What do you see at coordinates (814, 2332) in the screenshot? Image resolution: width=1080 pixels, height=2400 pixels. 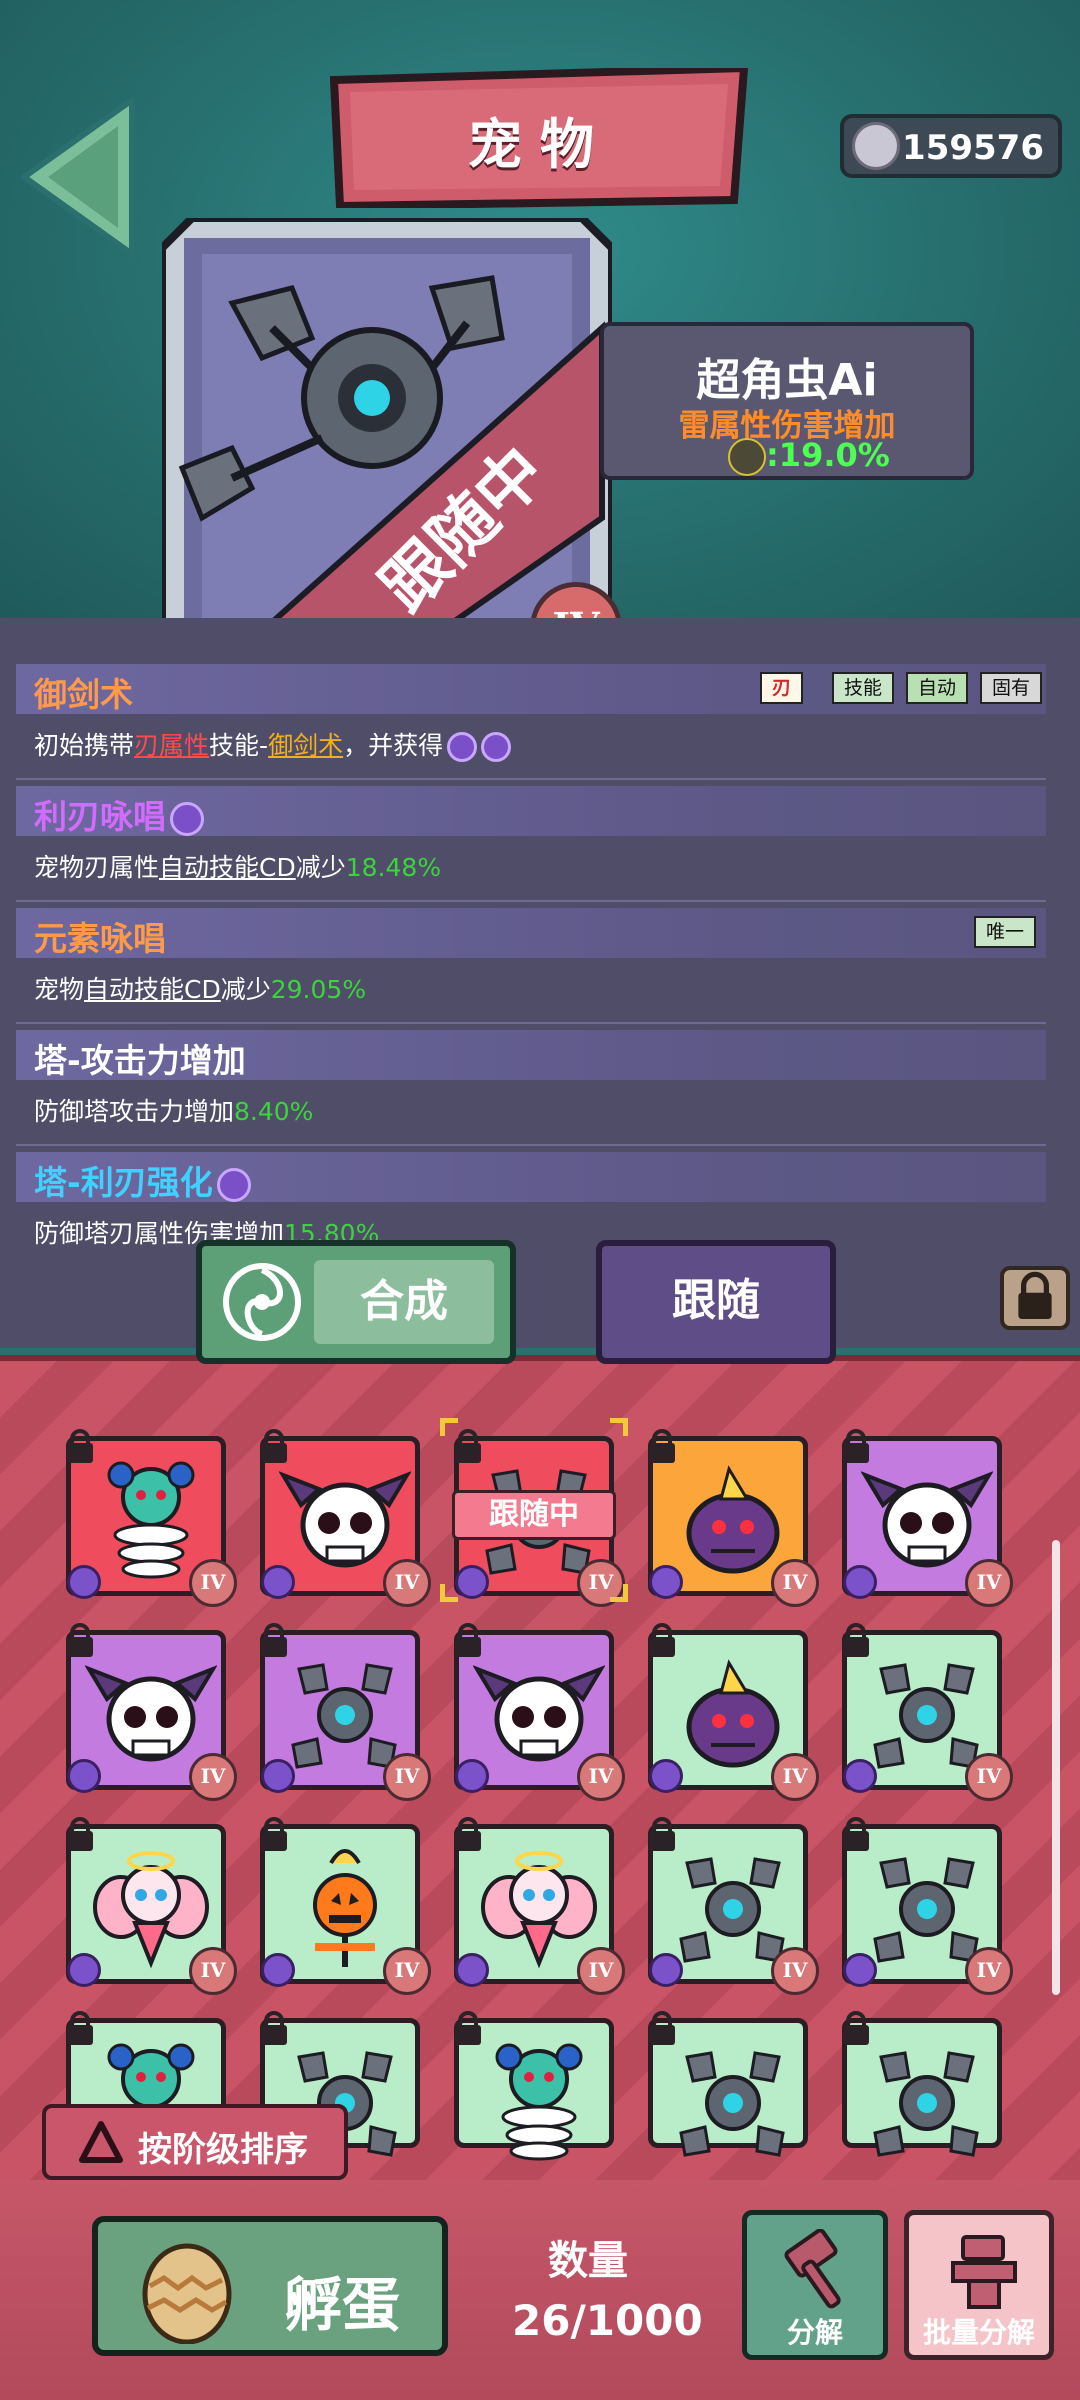 I see `decompose-label: 分解` at bounding box center [814, 2332].